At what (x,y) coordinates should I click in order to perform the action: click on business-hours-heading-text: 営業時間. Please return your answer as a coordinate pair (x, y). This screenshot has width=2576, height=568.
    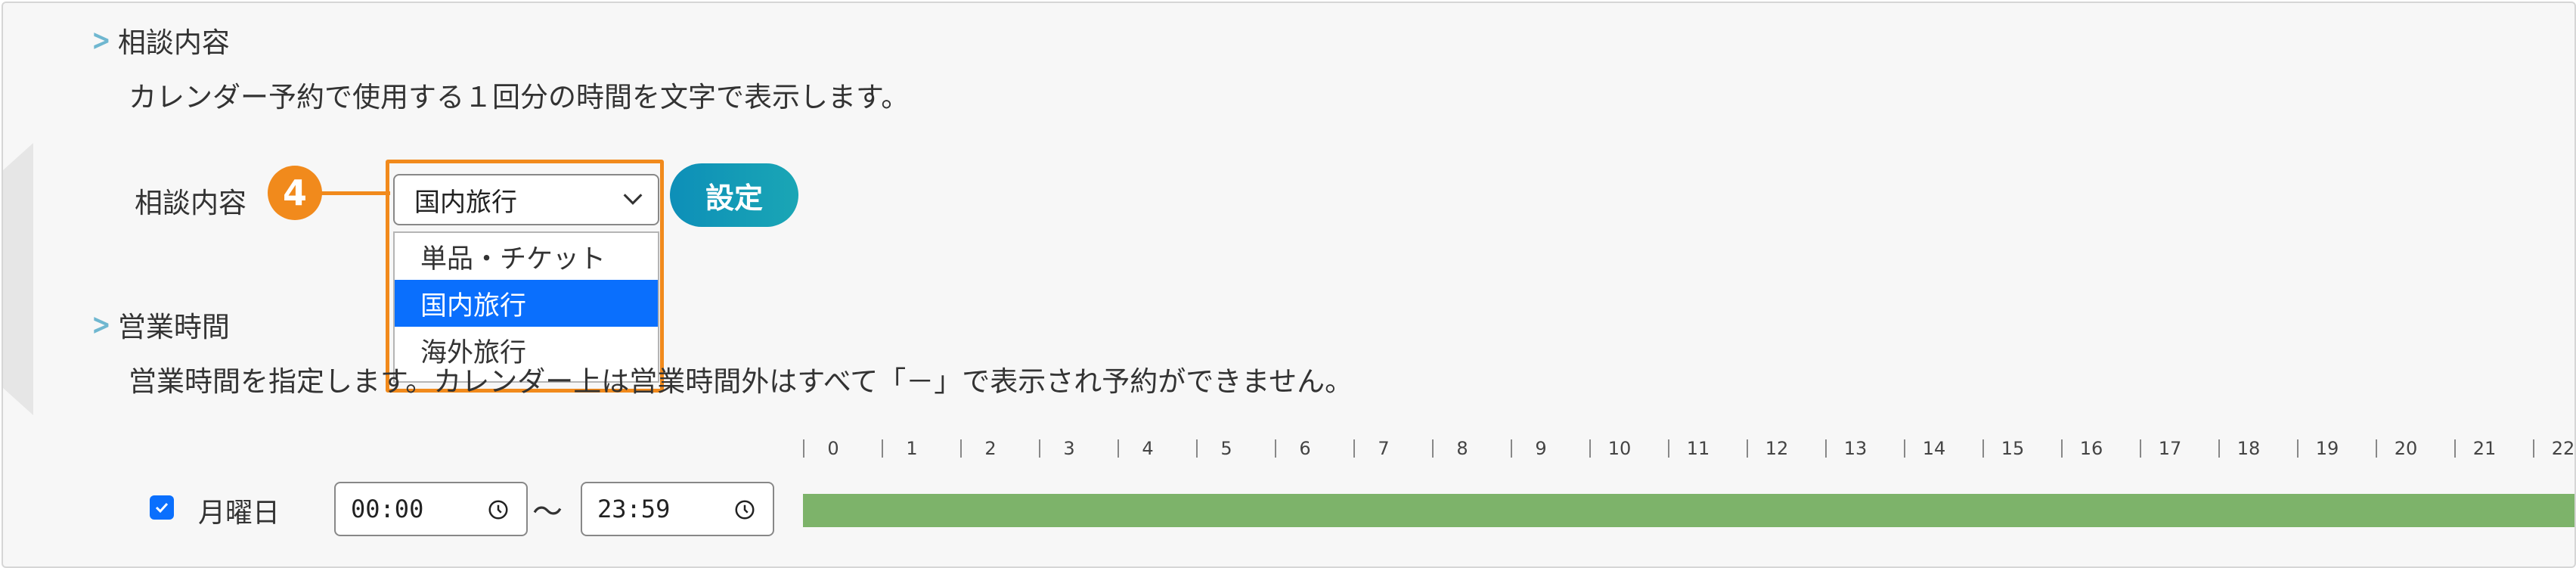
    Looking at the image, I should click on (173, 327).